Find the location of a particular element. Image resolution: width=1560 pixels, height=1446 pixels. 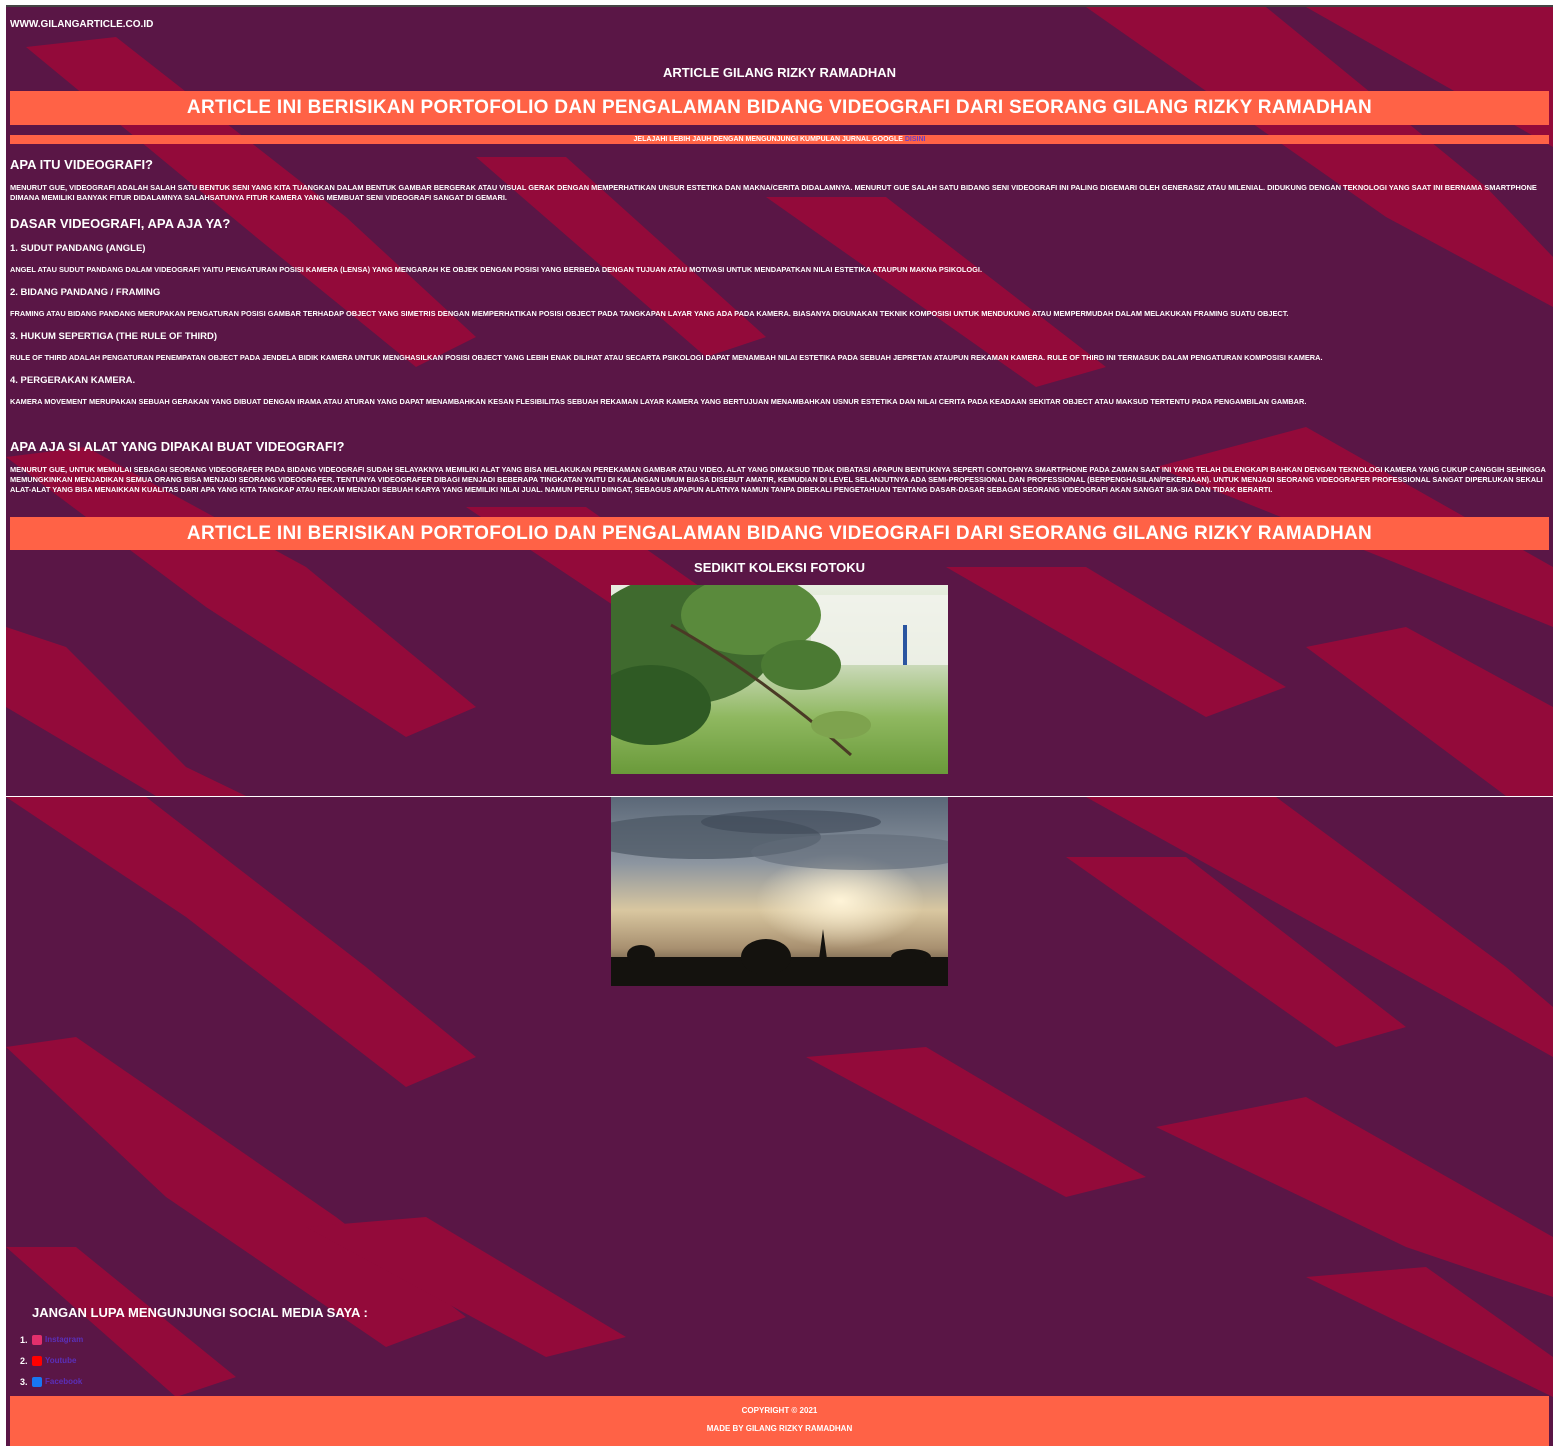

social-item-youtube: 2. Youtube is located at coordinates (51, 1360).